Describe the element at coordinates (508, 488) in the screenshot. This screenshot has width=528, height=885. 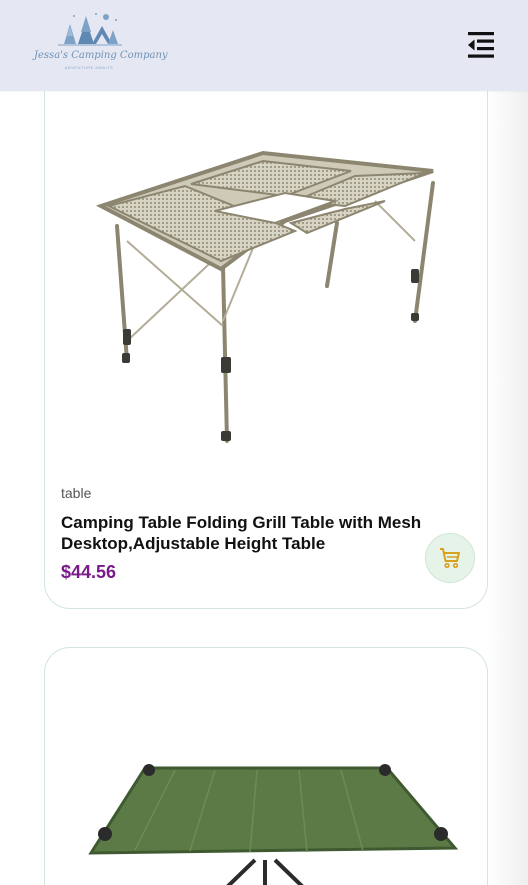
I see `page-edge-shadow` at that location.